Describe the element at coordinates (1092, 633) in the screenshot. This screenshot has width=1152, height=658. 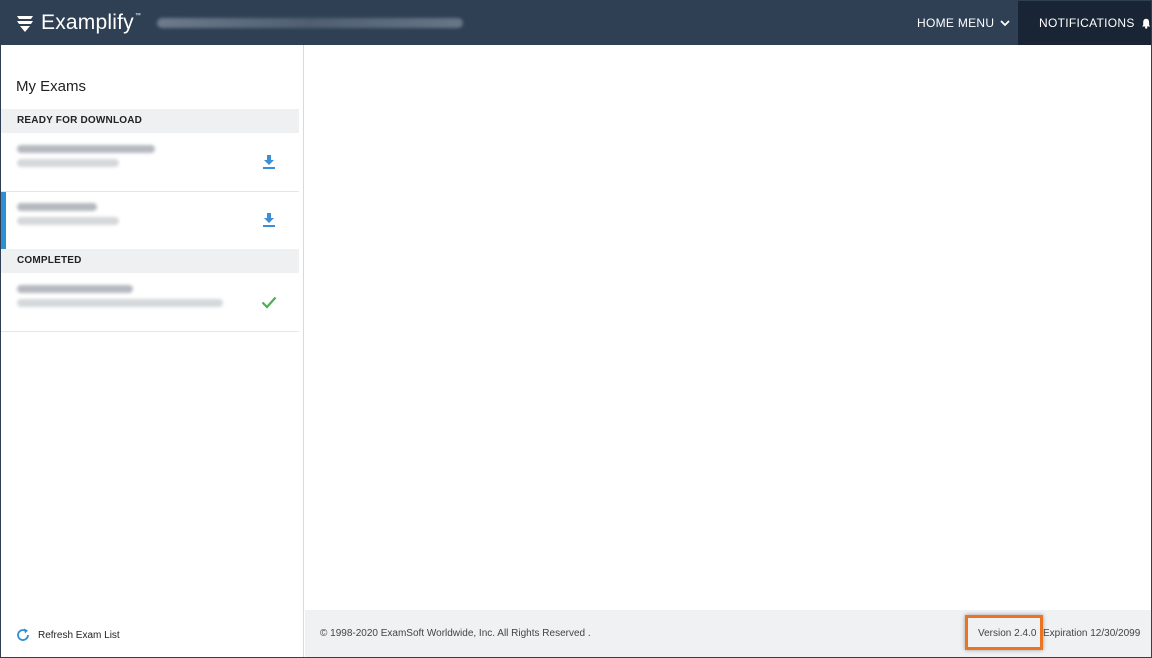
I see `expiration-text: Expiration 12/30/2099` at that location.